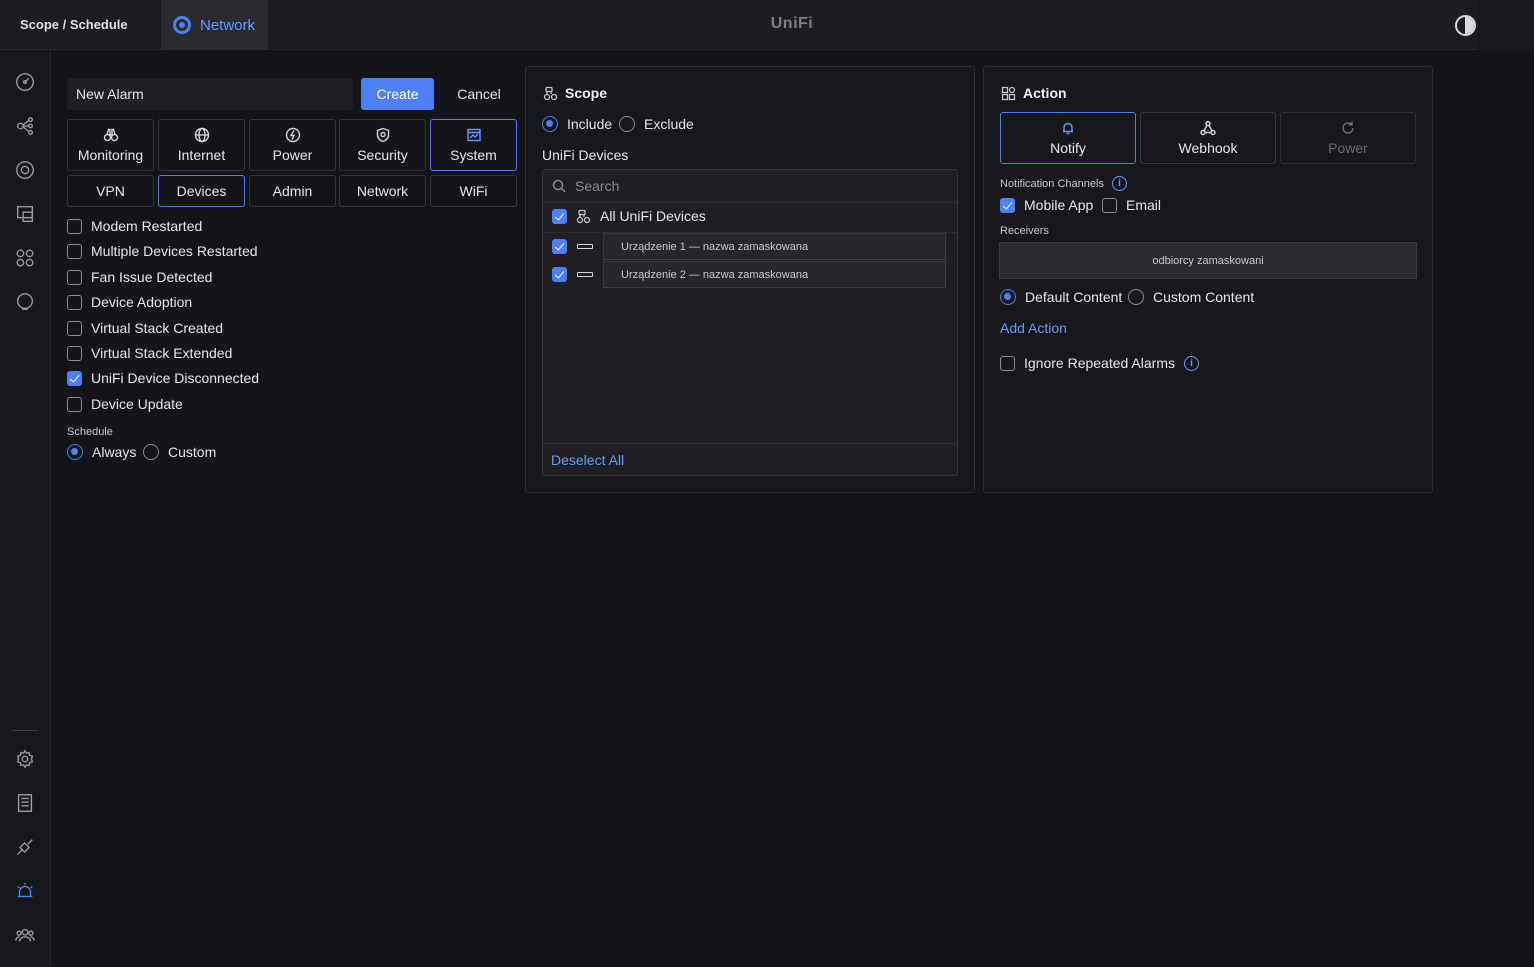 The width and height of the screenshot is (1534, 967). What do you see at coordinates (1068, 138) in the screenshot?
I see `action-notify-button: Notify` at bounding box center [1068, 138].